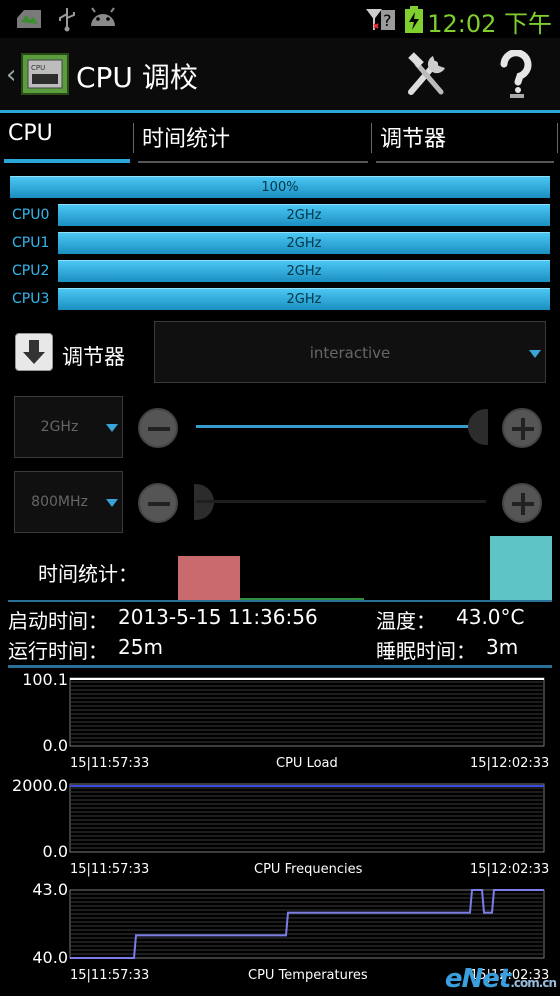 Image resolution: width=560 pixels, height=996 pixels. What do you see at coordinates (502, 647) in the screenshot?
I see `sleep-time-value: 3m` at bounding box center [502, 647].